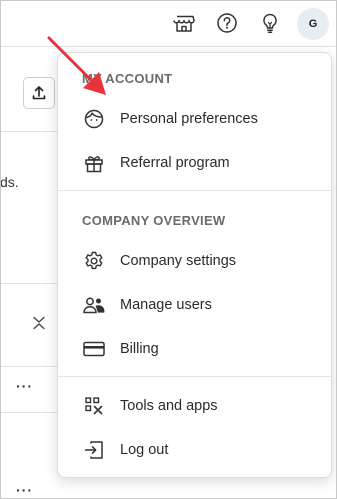 This screenshot has width=337, height=499. Describe the element at coordinates (76, 65) in the screenshot. I see `annotation-arrow-icon` at that location.